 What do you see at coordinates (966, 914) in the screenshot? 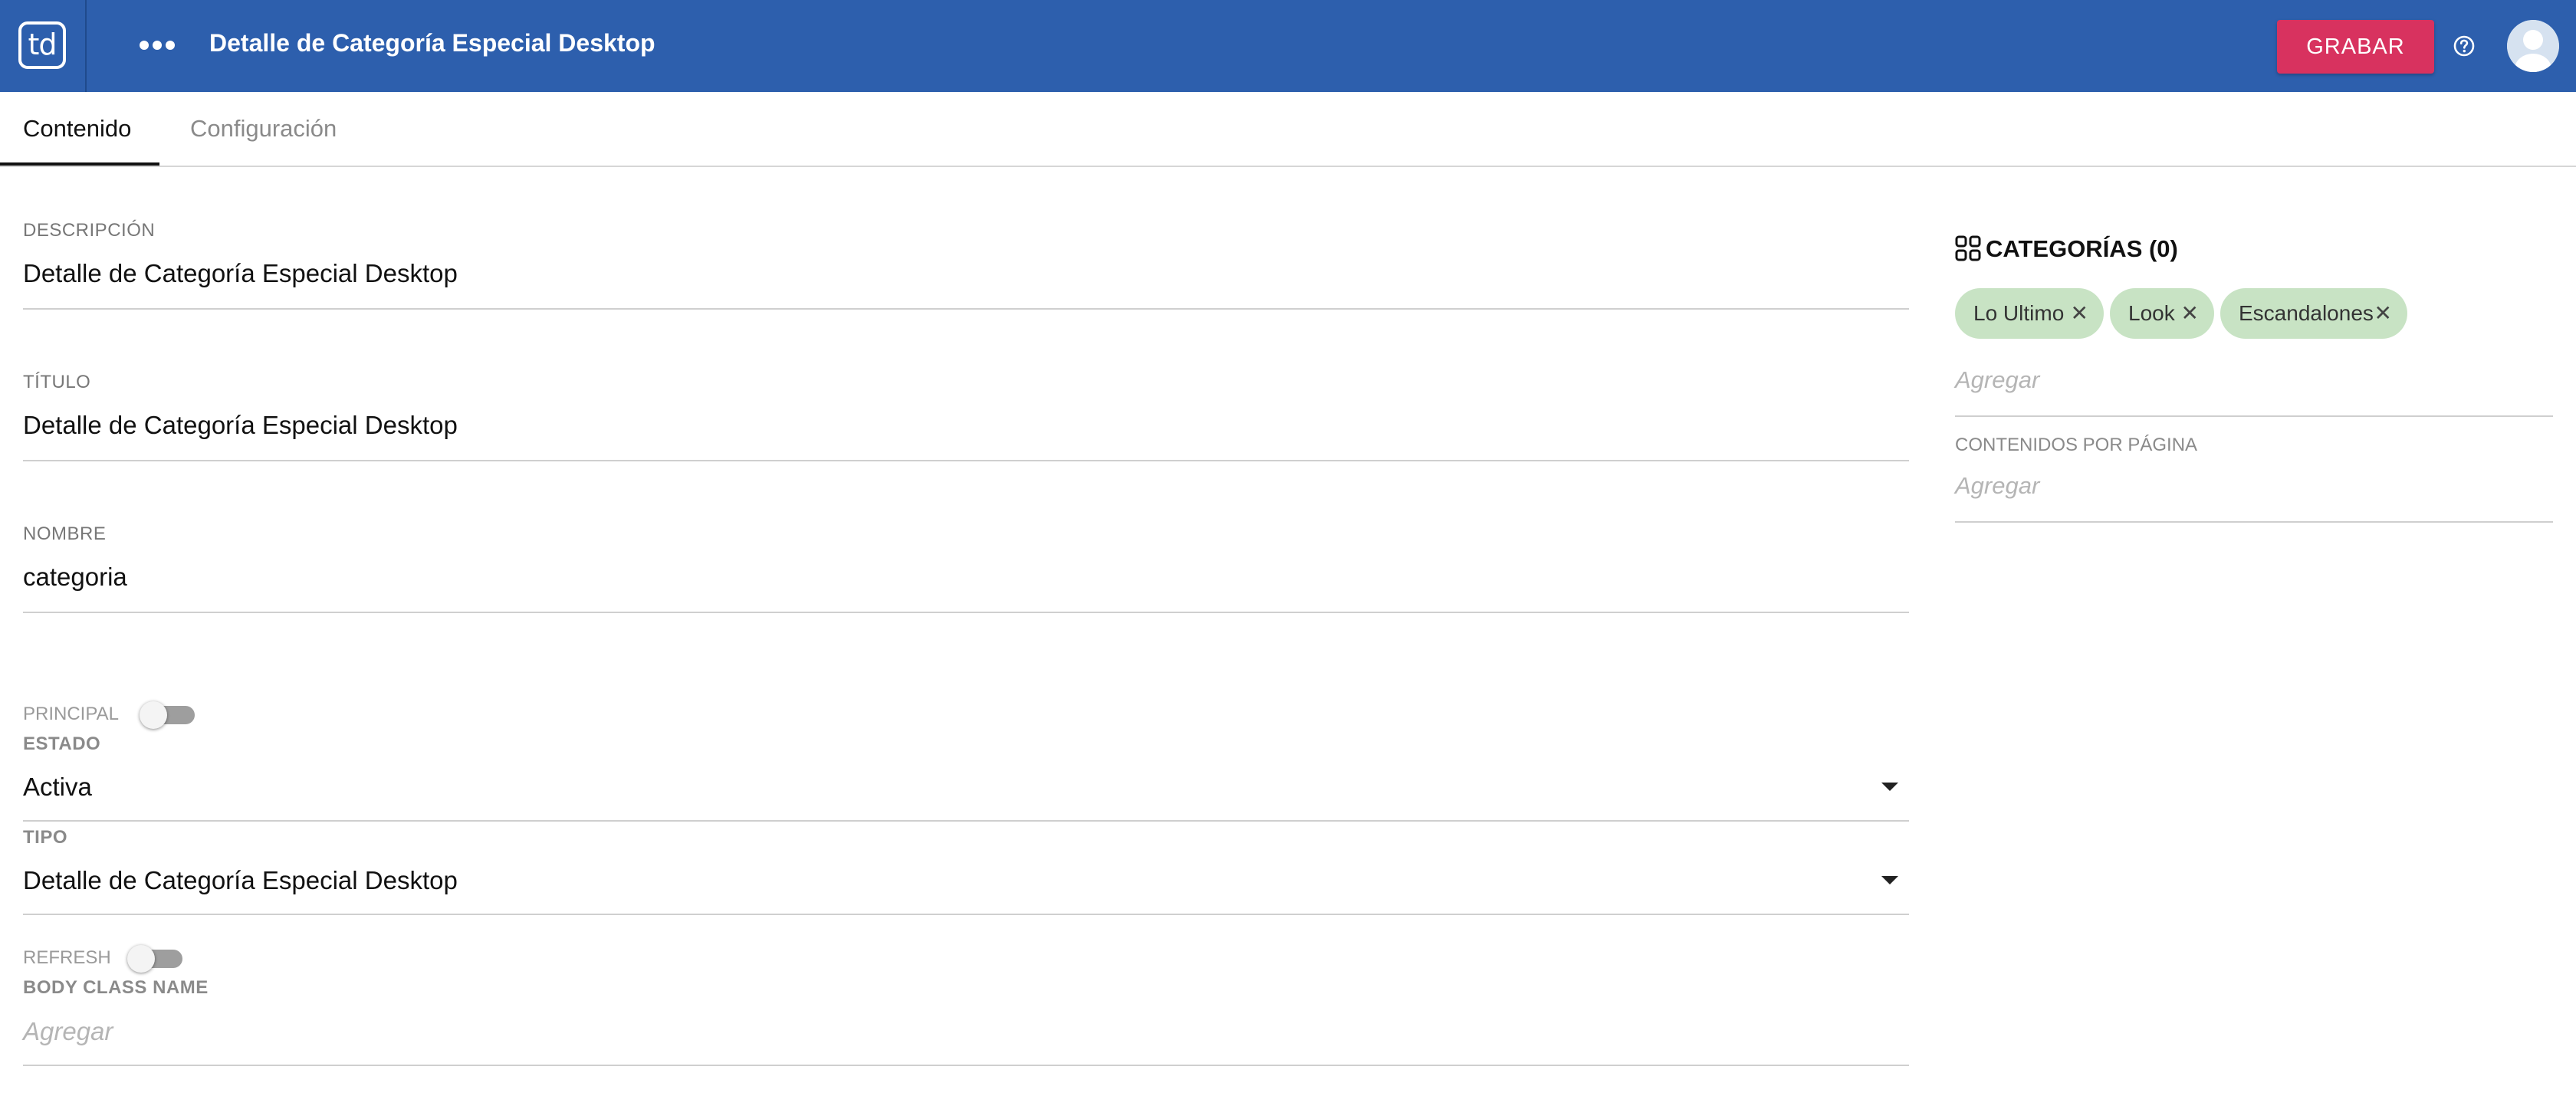
I see `tipo-underline` at bounding box center [966, 914].